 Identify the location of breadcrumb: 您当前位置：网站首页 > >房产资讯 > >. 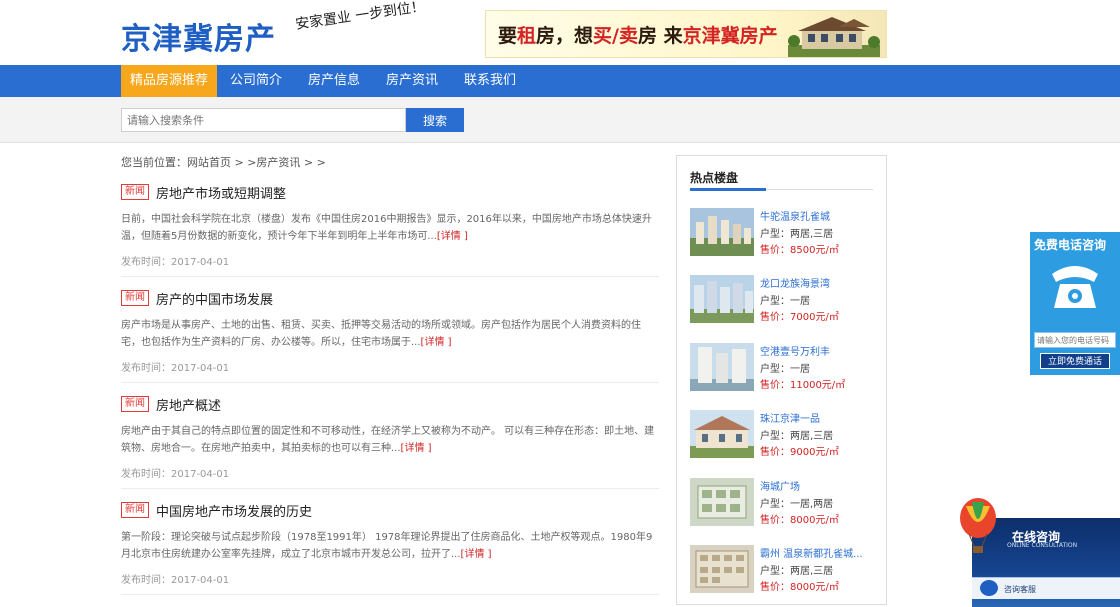
(223, 162).